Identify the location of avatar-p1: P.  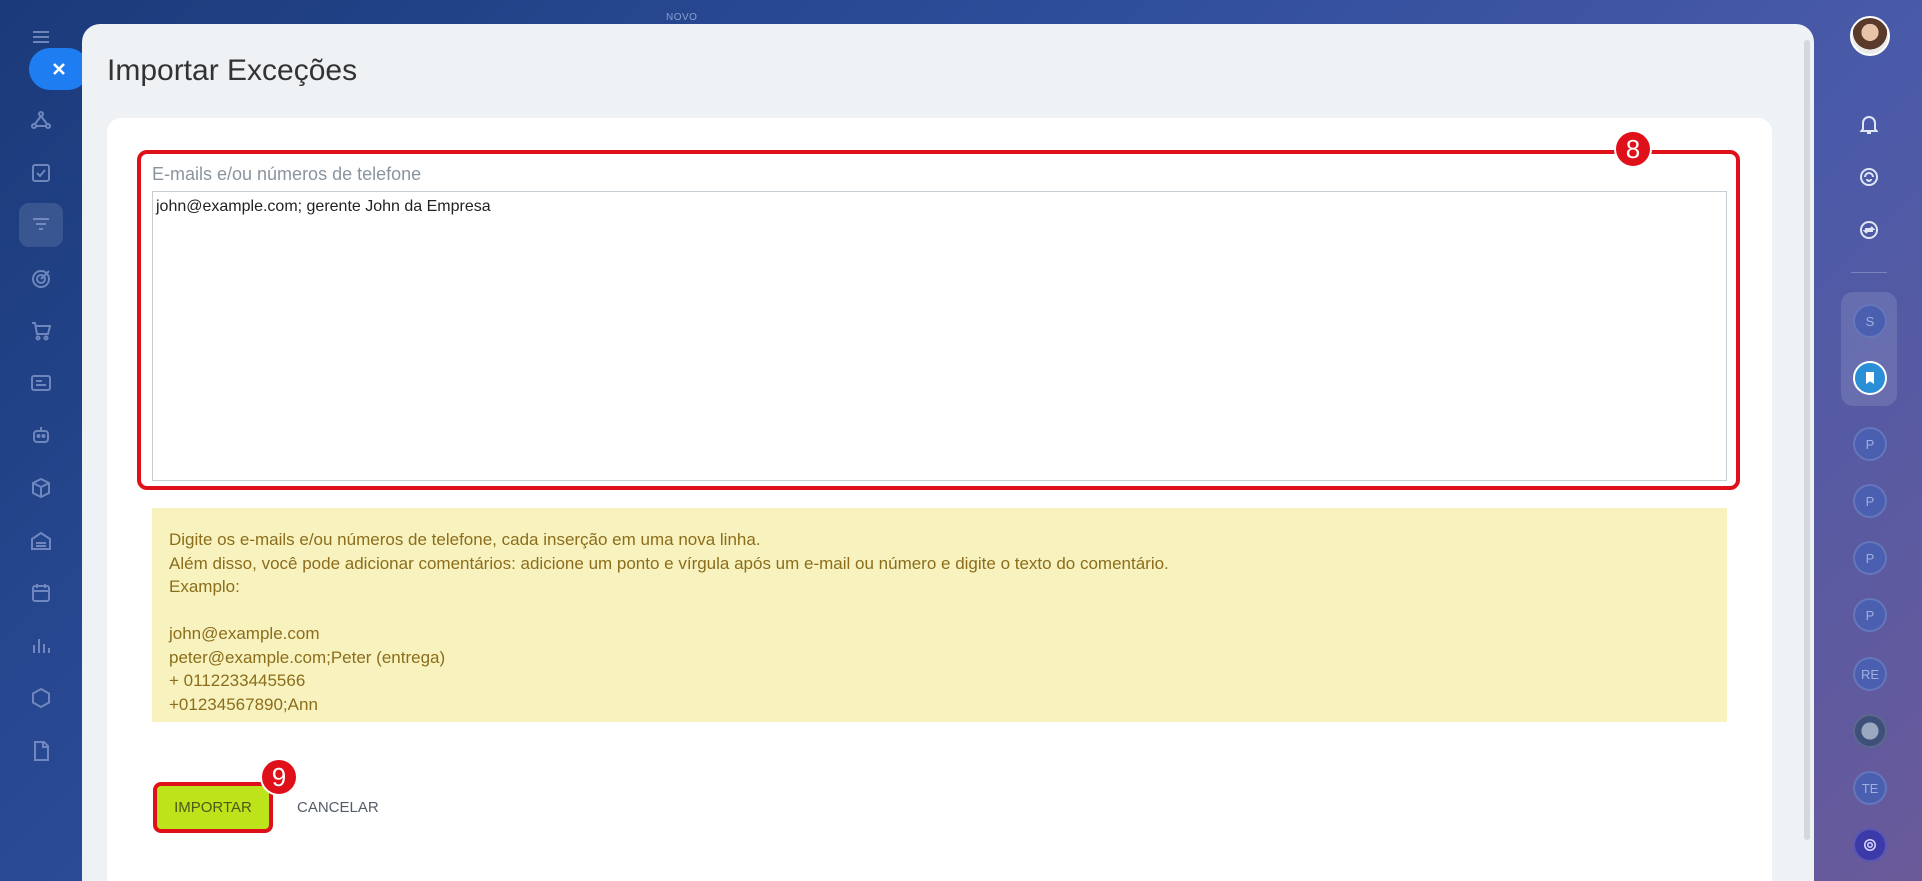
(1870, 444).